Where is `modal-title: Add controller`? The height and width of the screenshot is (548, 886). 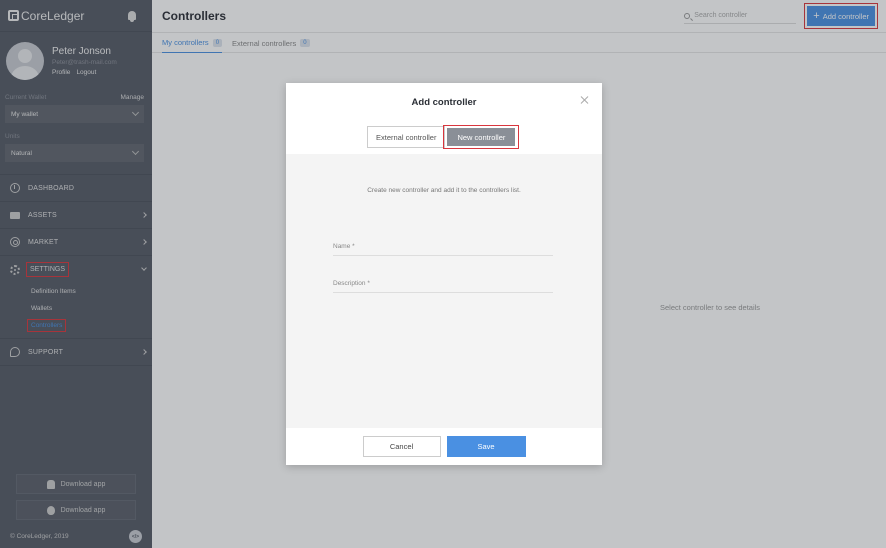 modal-title: Add controller is located at coordinates (444, 102).